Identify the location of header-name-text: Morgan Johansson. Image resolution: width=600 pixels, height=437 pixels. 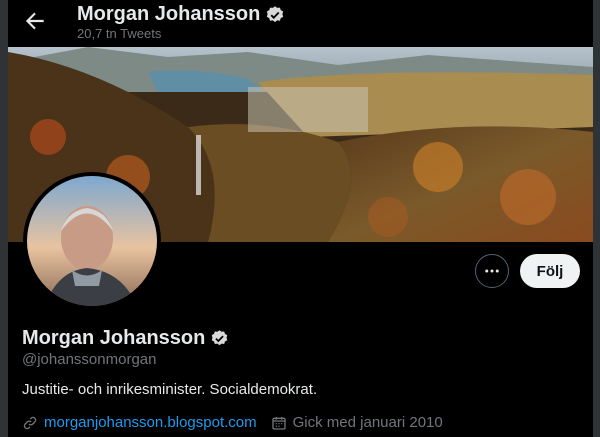
(169, 14).